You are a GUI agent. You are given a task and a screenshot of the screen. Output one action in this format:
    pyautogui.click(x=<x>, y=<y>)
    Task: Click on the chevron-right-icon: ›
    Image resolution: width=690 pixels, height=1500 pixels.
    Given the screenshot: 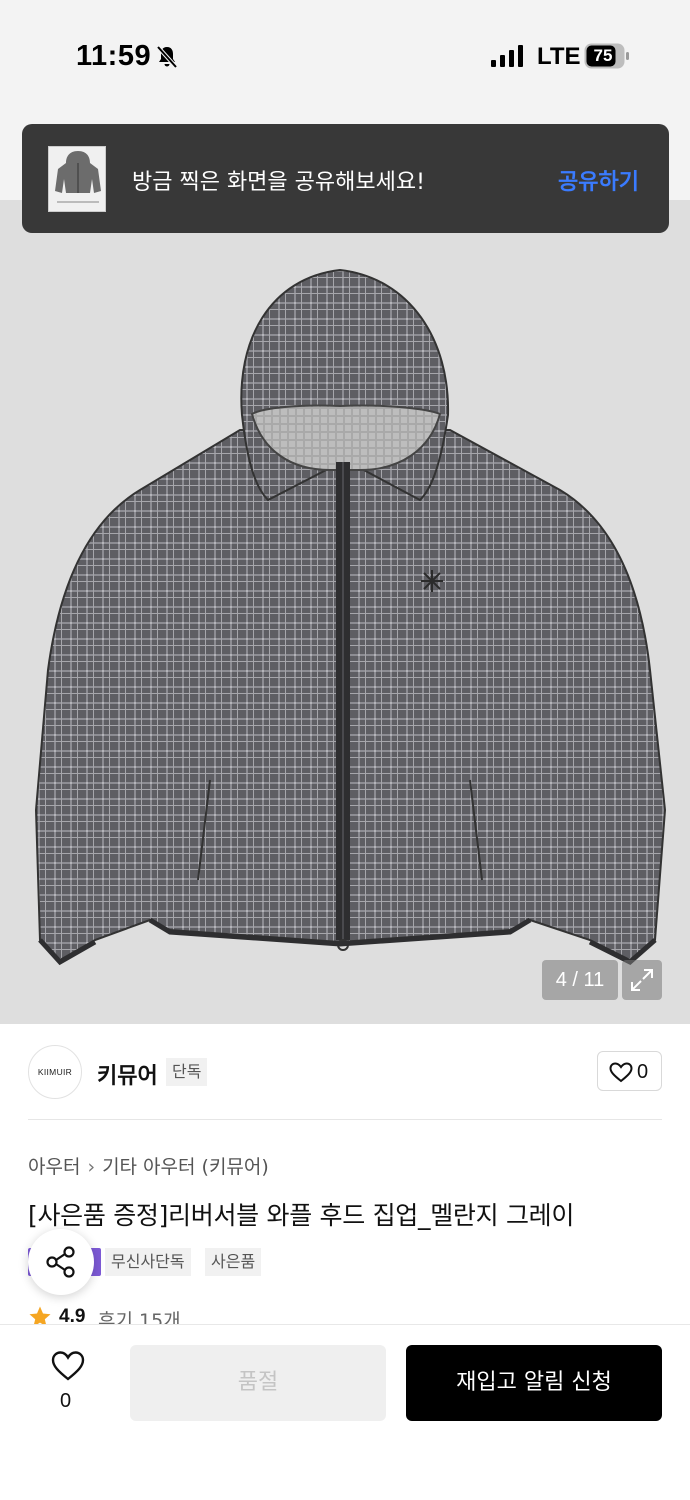 What is the action you would take?
    pyautogui.click(x=91, y=1167)
    